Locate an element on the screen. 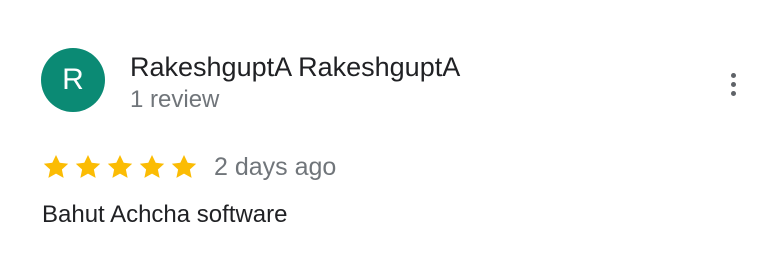 This screenshot has width=782, height=268. review-date: 2 days ago is located at coordinates (275, 167).